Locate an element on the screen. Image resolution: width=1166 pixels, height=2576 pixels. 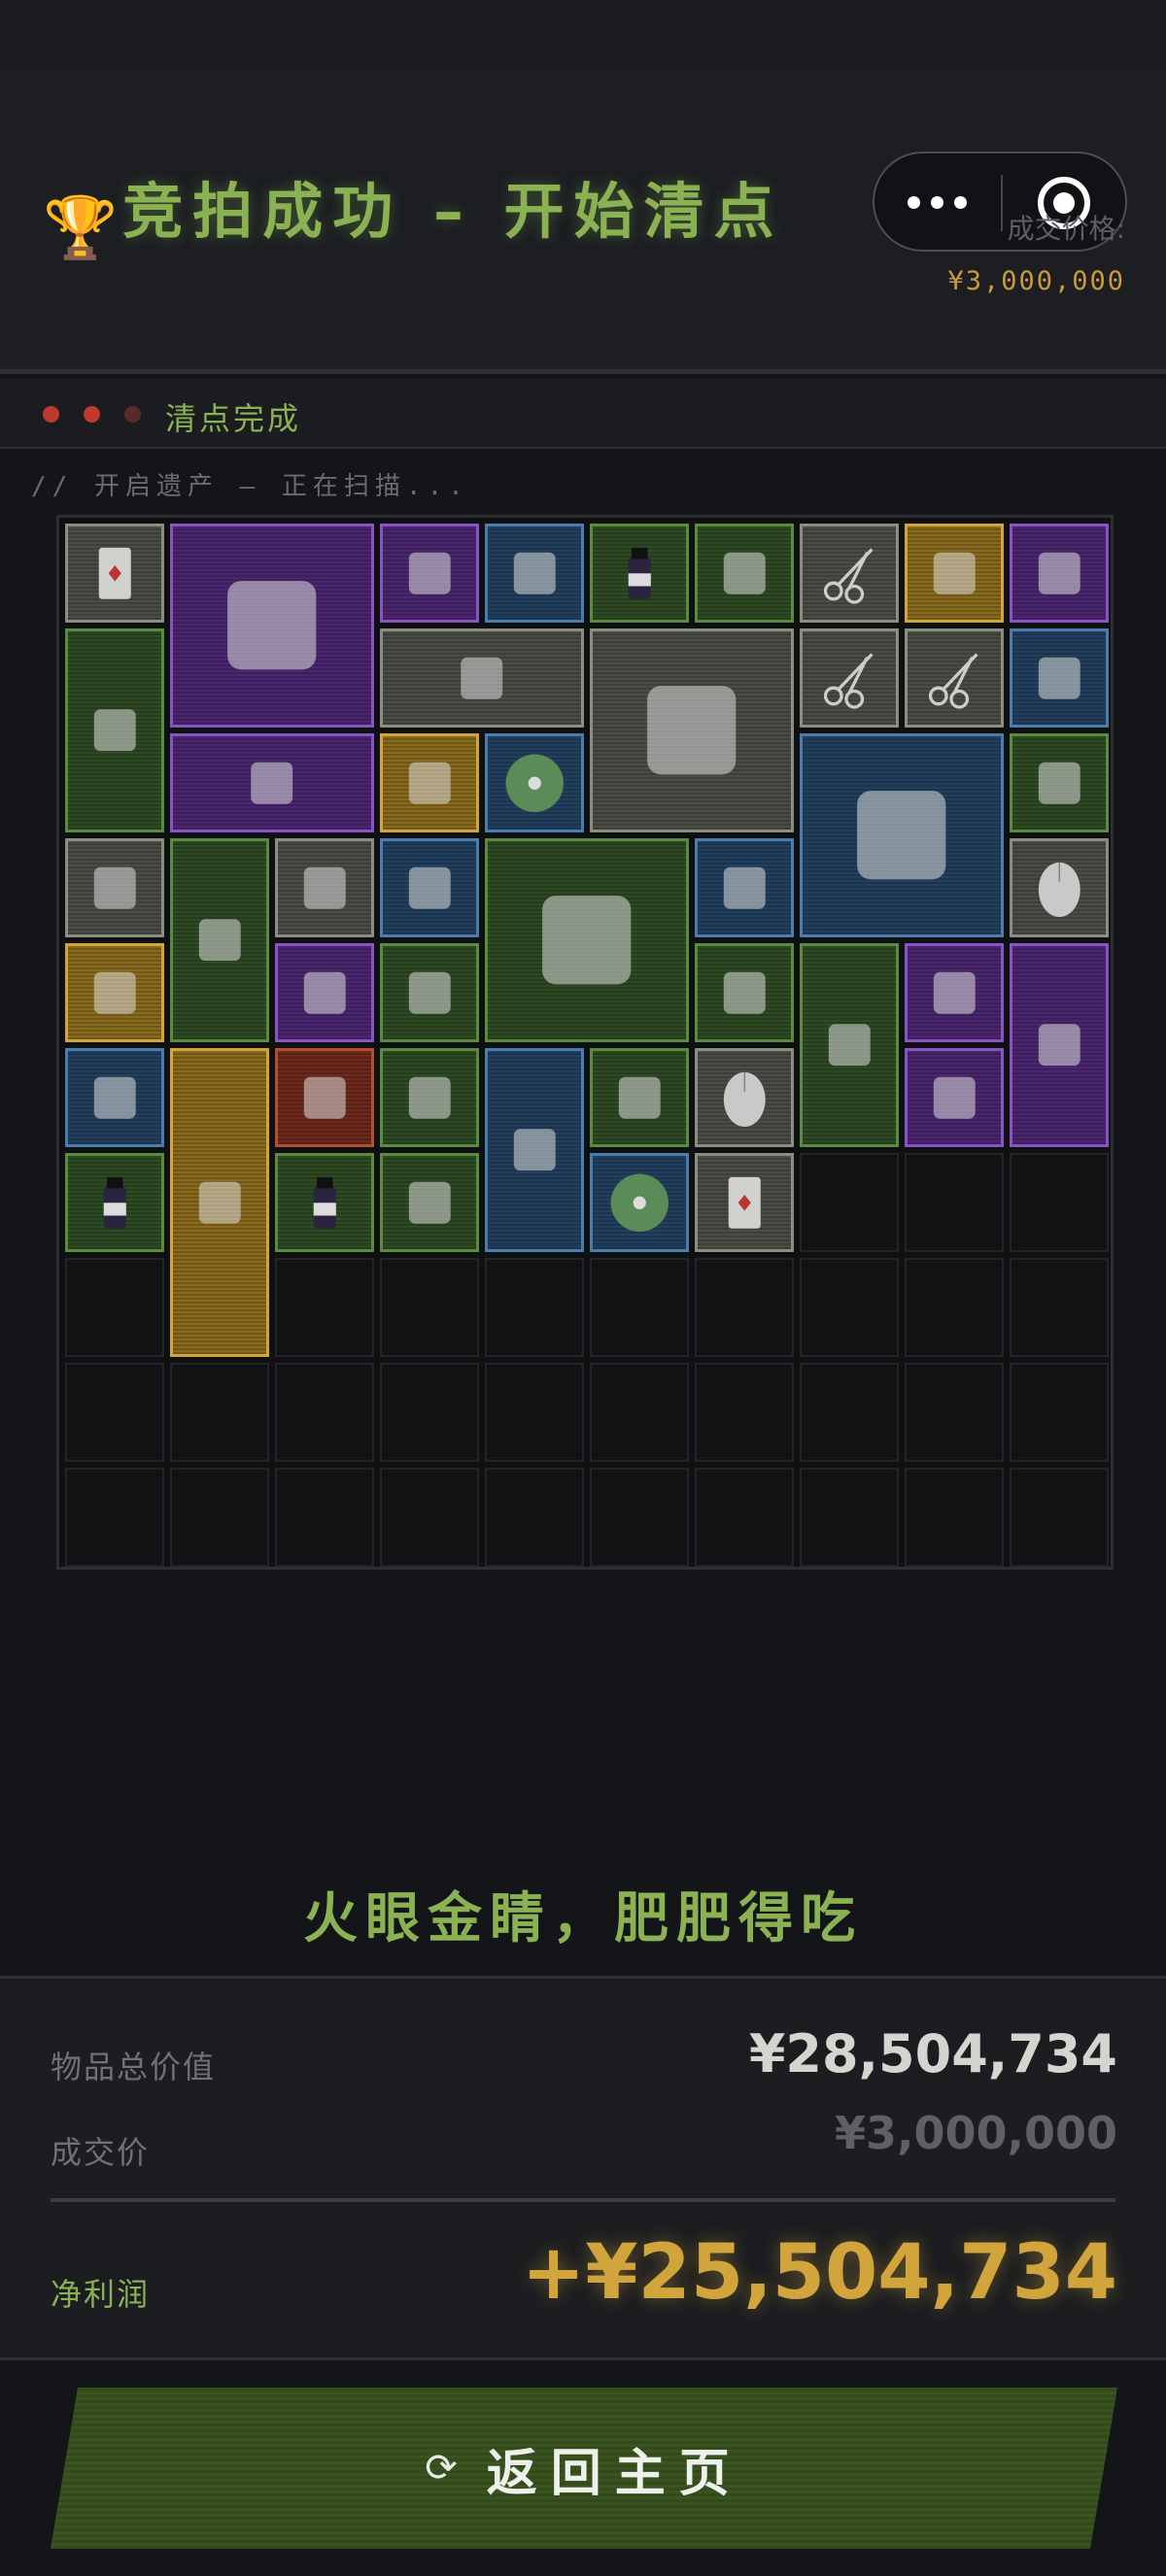
phone-icon is located at coordinates (1059, 678).